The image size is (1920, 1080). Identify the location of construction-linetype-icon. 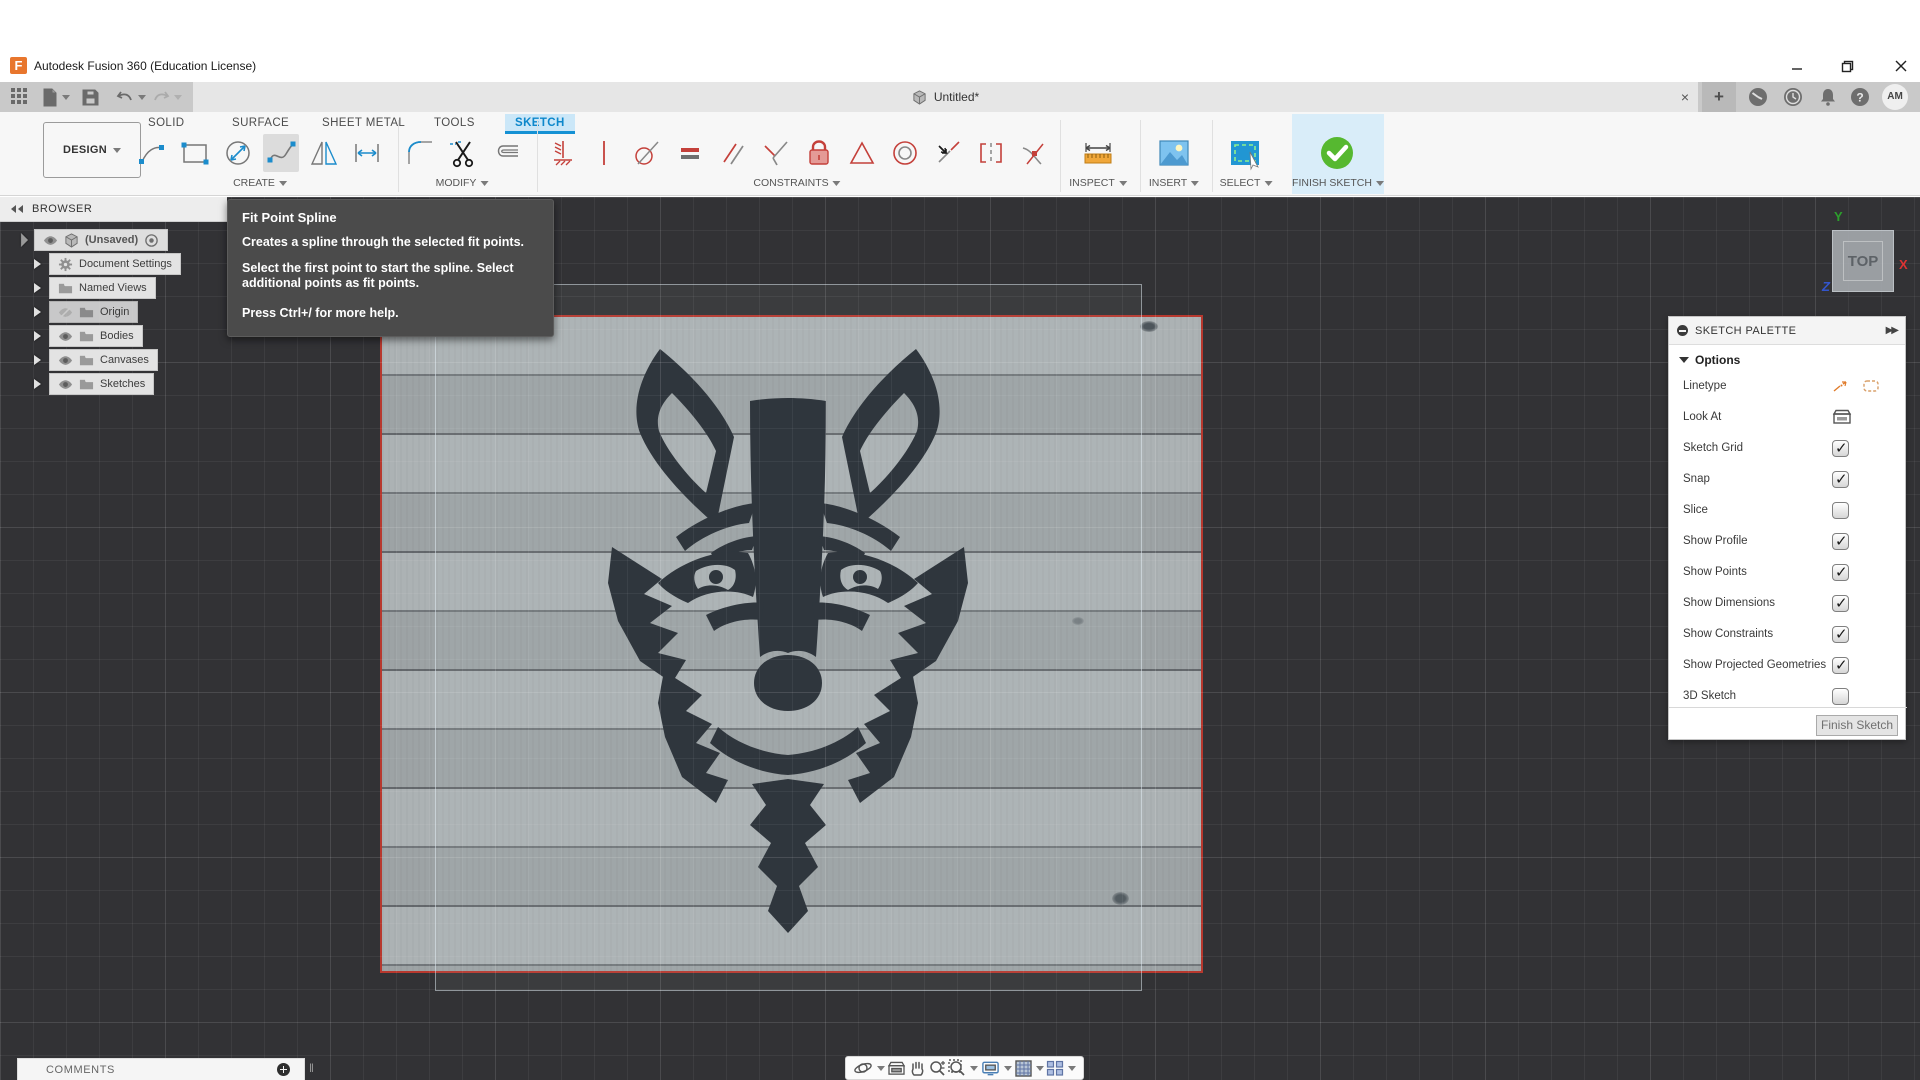
(1842, 386).